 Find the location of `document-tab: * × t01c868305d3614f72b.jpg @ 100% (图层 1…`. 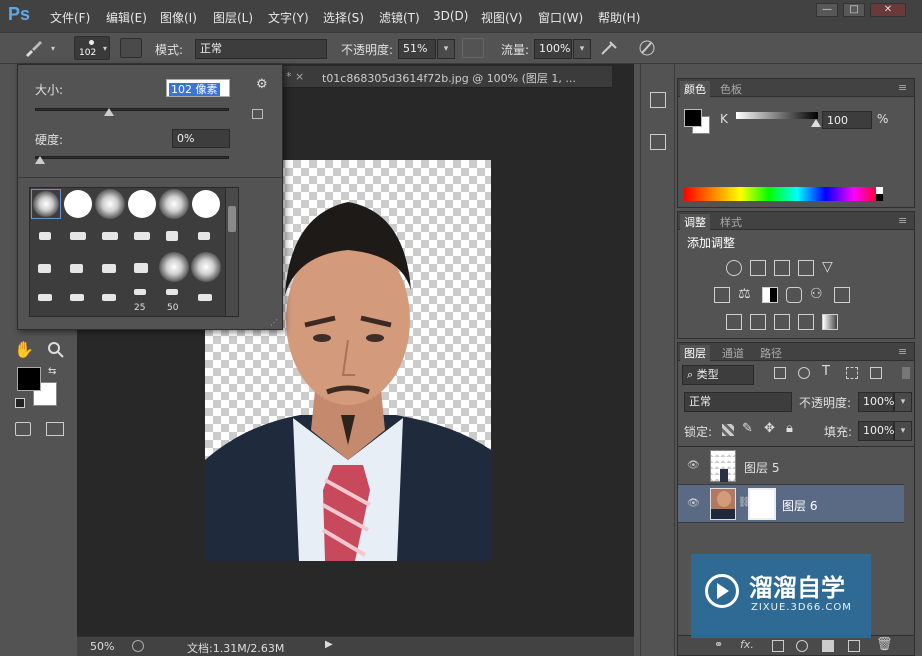

document-tab: * × t01c868305d3614f72b.jpg @ 100% (图层 1… is located at coordinates (447, 77).